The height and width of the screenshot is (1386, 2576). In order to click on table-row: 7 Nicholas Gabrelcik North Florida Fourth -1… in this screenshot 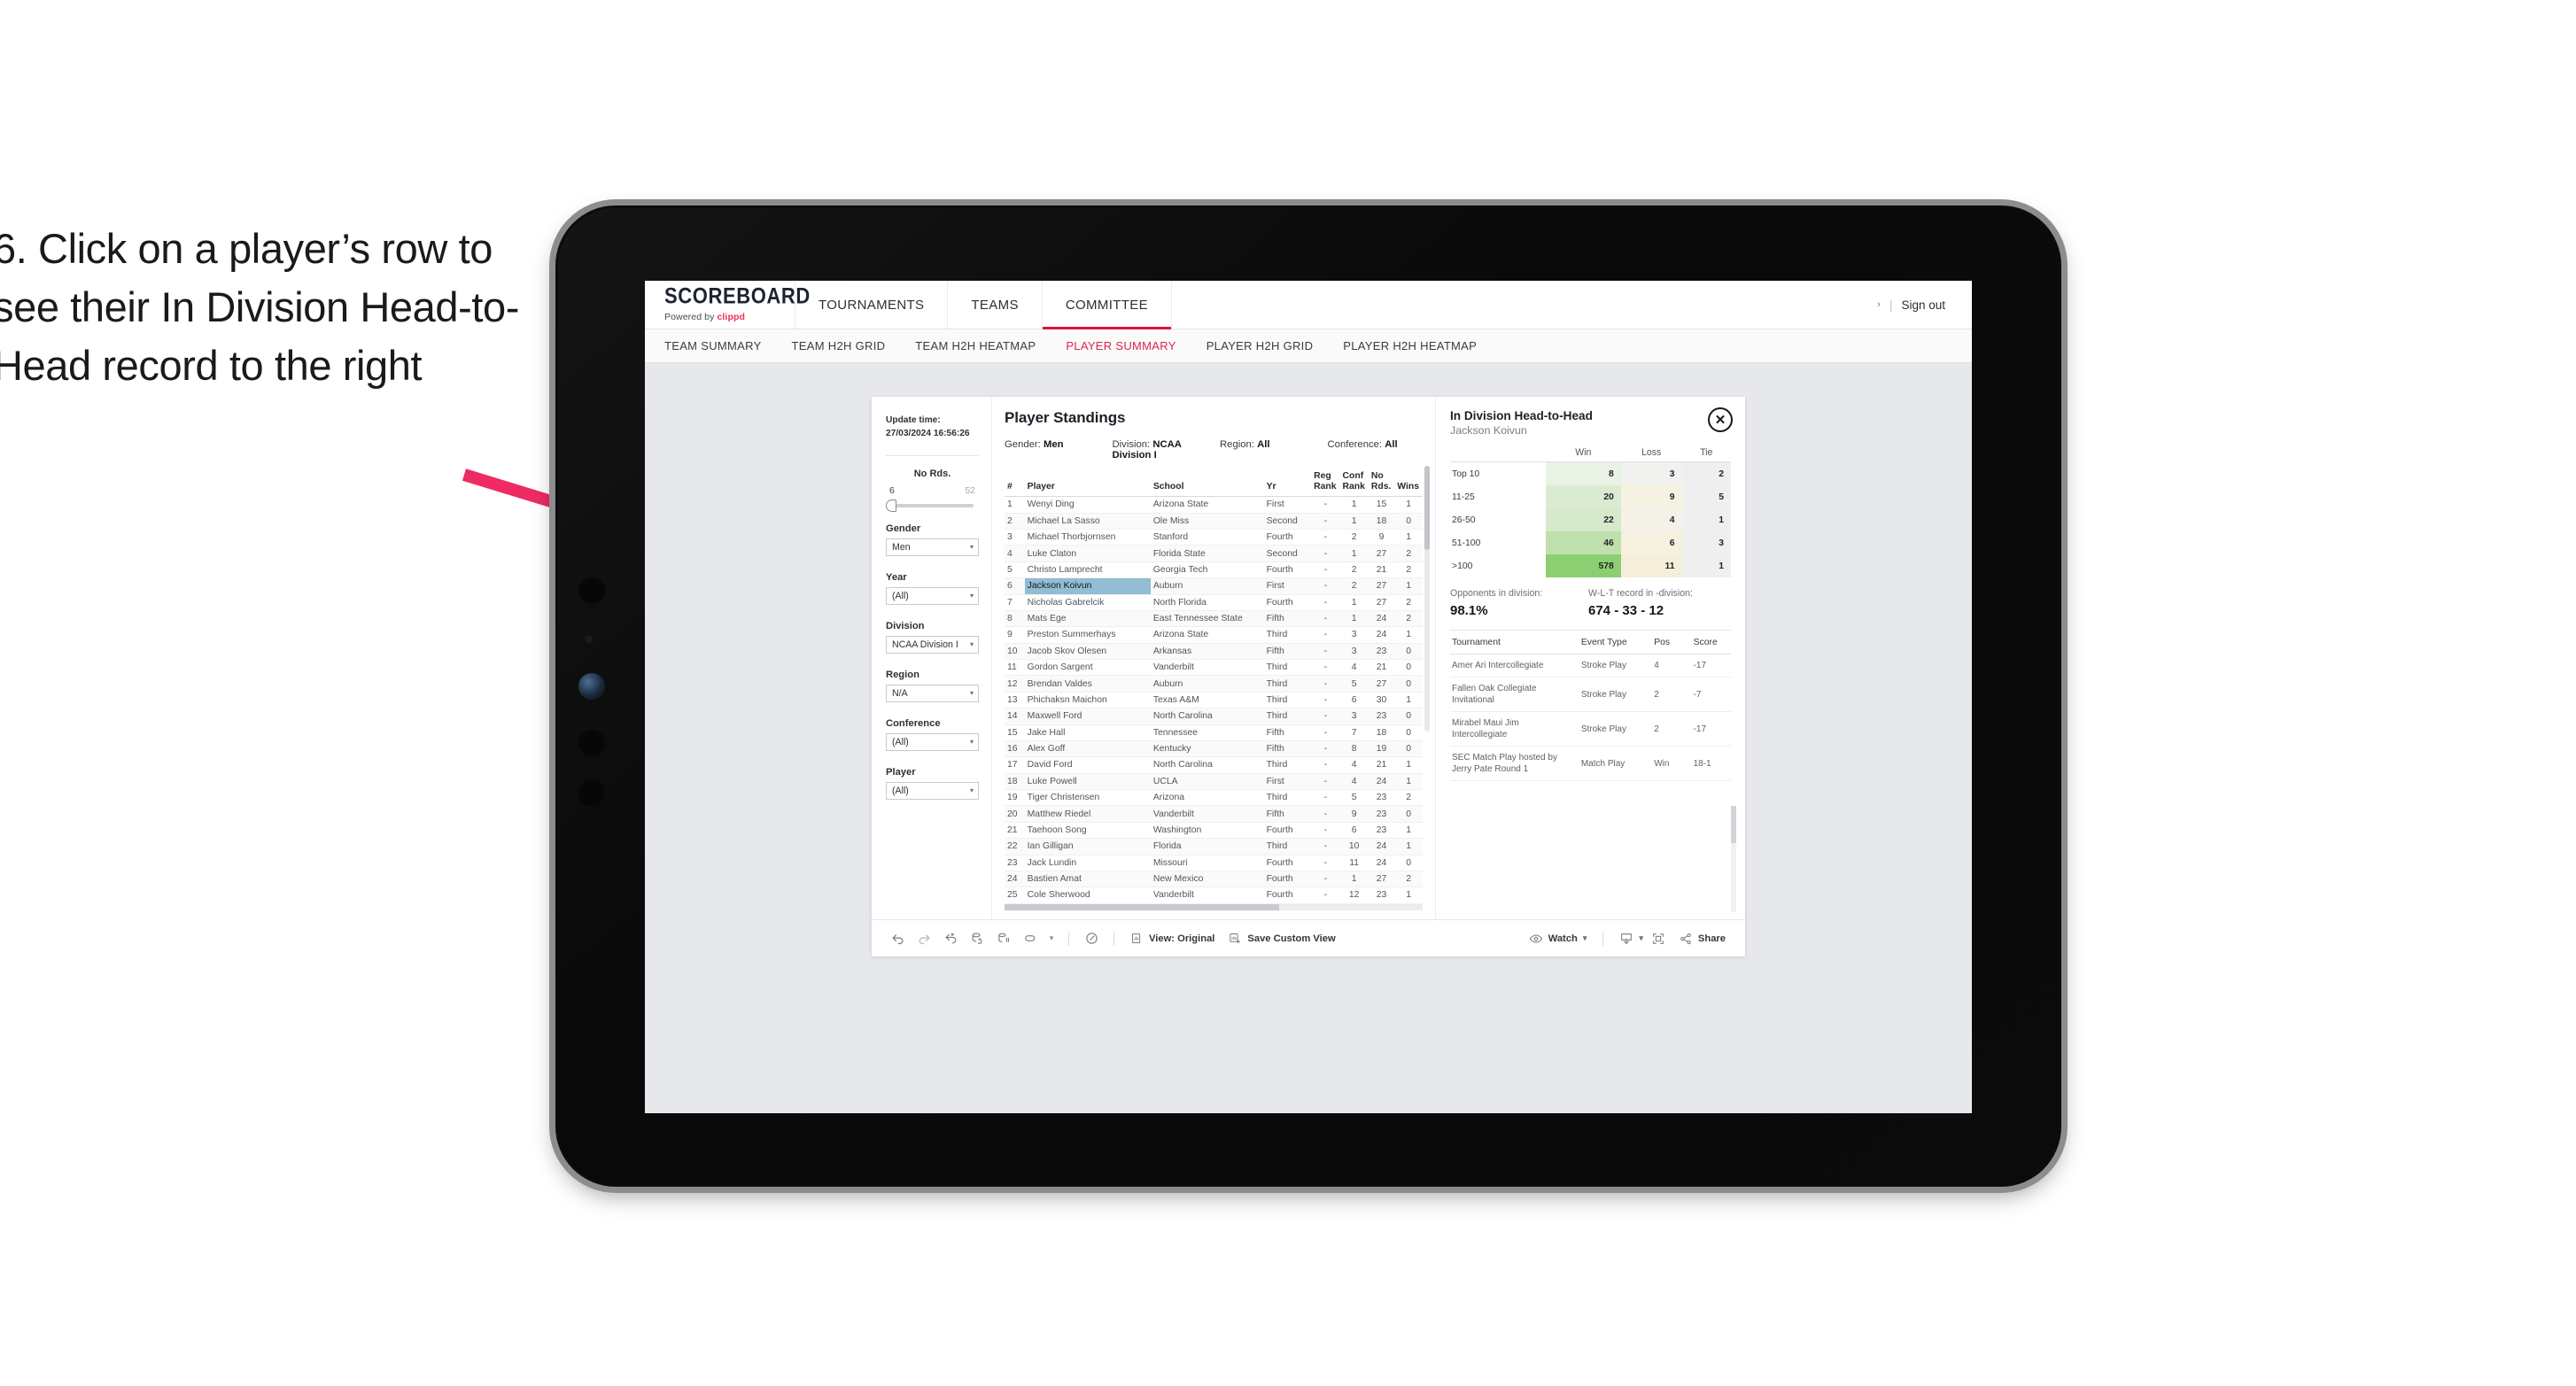, I will do `click(1214, 603)`.